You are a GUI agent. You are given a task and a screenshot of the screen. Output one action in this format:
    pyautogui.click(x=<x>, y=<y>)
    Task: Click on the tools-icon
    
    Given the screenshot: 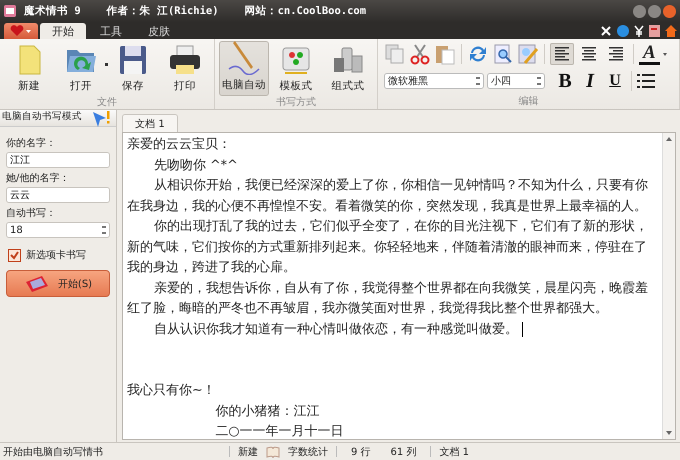 What is the action you would take?
    pyautogui.click(x=606, y=30)
    